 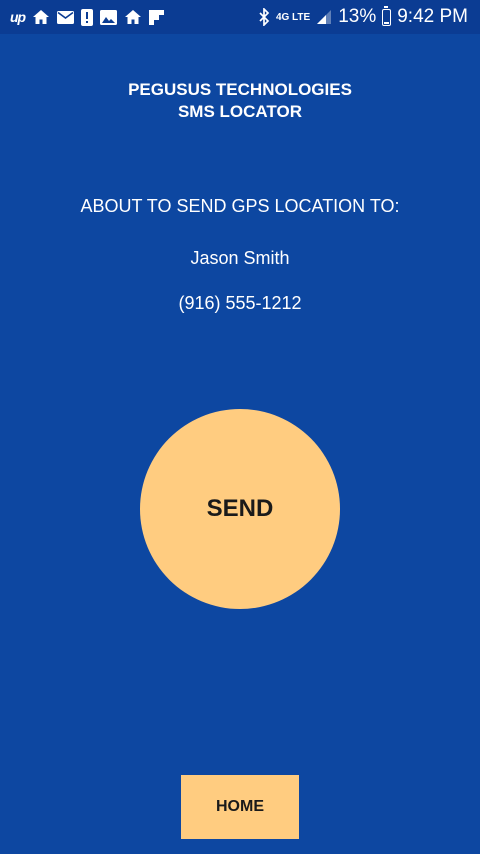 What do you see at coordinates (293, 17) in the screenshot?
I see `network-type-label: 4G LTE` at bounding box center [293, 17].